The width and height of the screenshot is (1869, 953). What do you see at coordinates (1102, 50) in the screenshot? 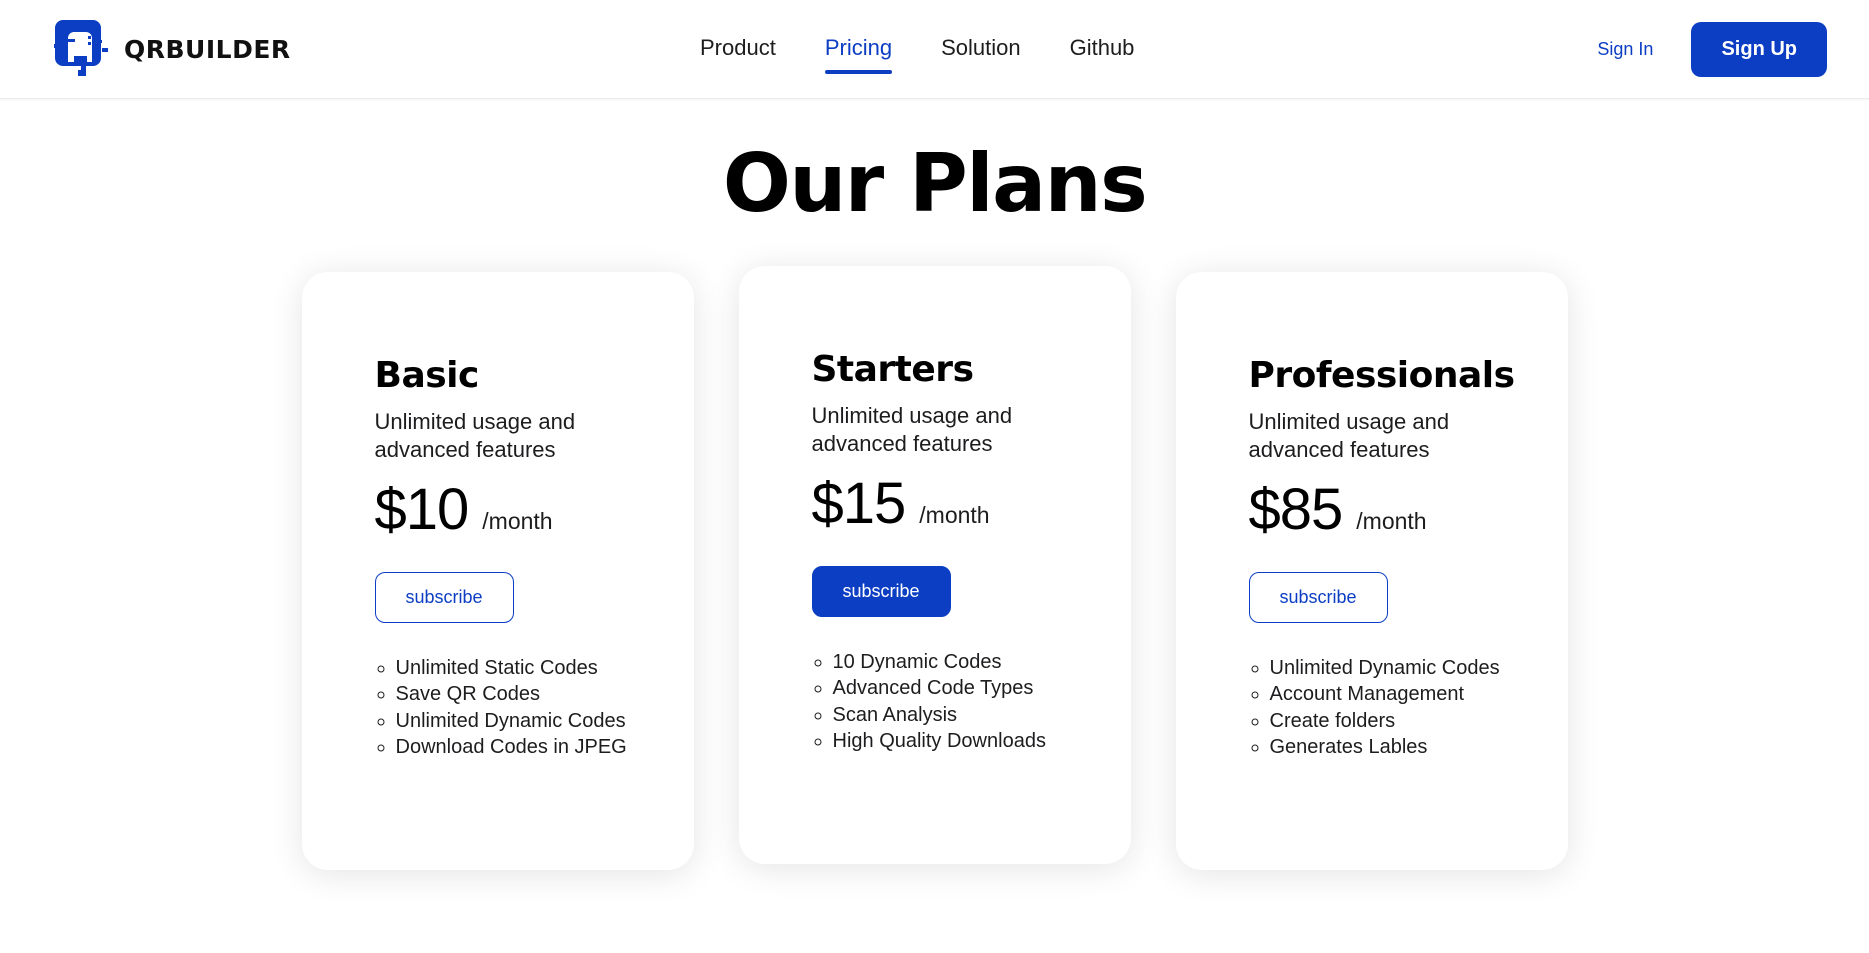
I see `nav-item-github: Github` at bounding box center [1102, 50].